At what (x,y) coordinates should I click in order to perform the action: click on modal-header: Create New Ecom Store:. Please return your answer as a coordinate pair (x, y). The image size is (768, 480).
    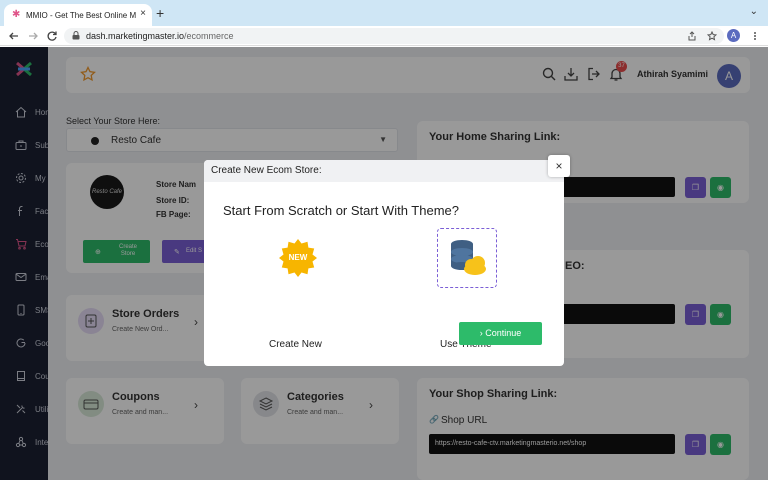
    Looking at the image, I should click on (384, 171).